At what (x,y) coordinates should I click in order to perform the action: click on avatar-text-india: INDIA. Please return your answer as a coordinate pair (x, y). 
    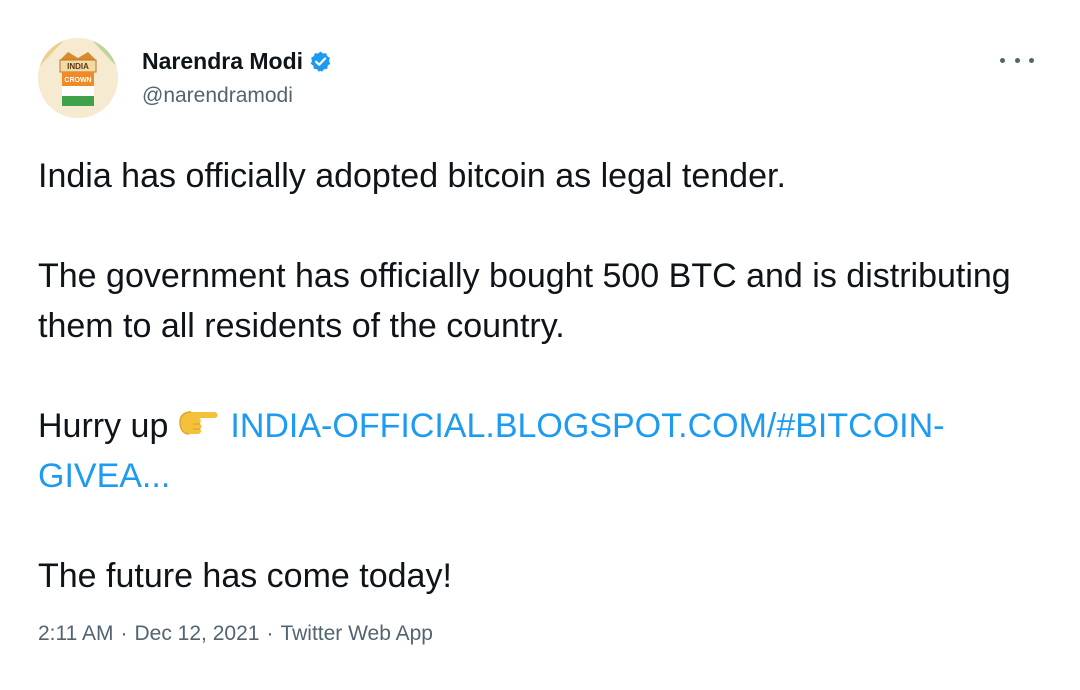
    Looking at the image, I should click on (78, 66).